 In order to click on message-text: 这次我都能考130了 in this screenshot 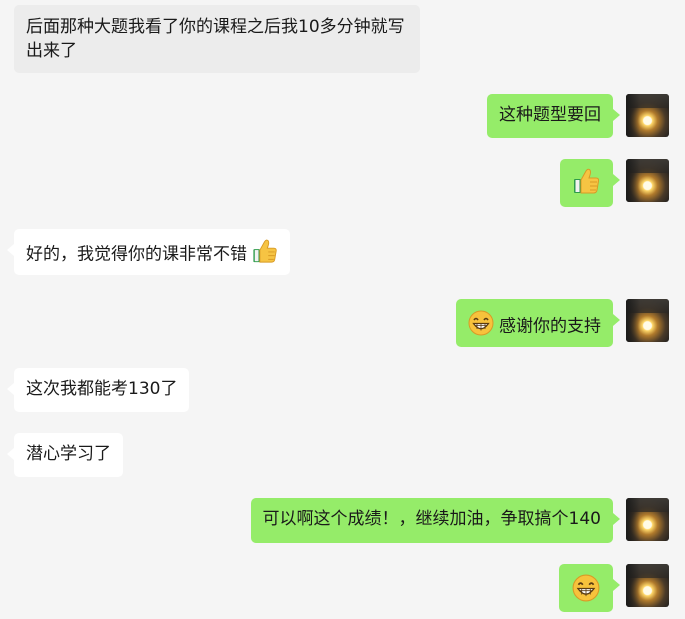, I will do `click(102, 389)`.